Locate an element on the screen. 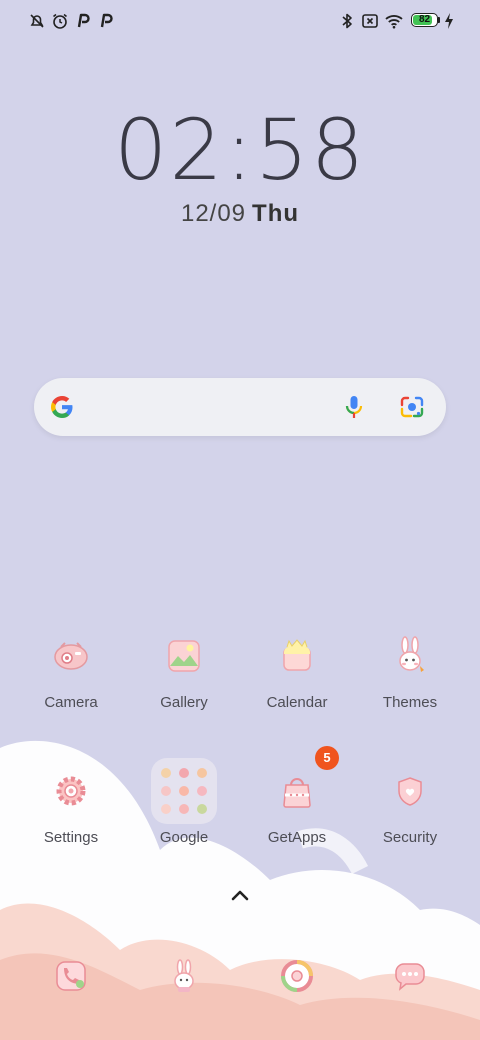  charging-bolt-icon is located at coordinates (449, 21).